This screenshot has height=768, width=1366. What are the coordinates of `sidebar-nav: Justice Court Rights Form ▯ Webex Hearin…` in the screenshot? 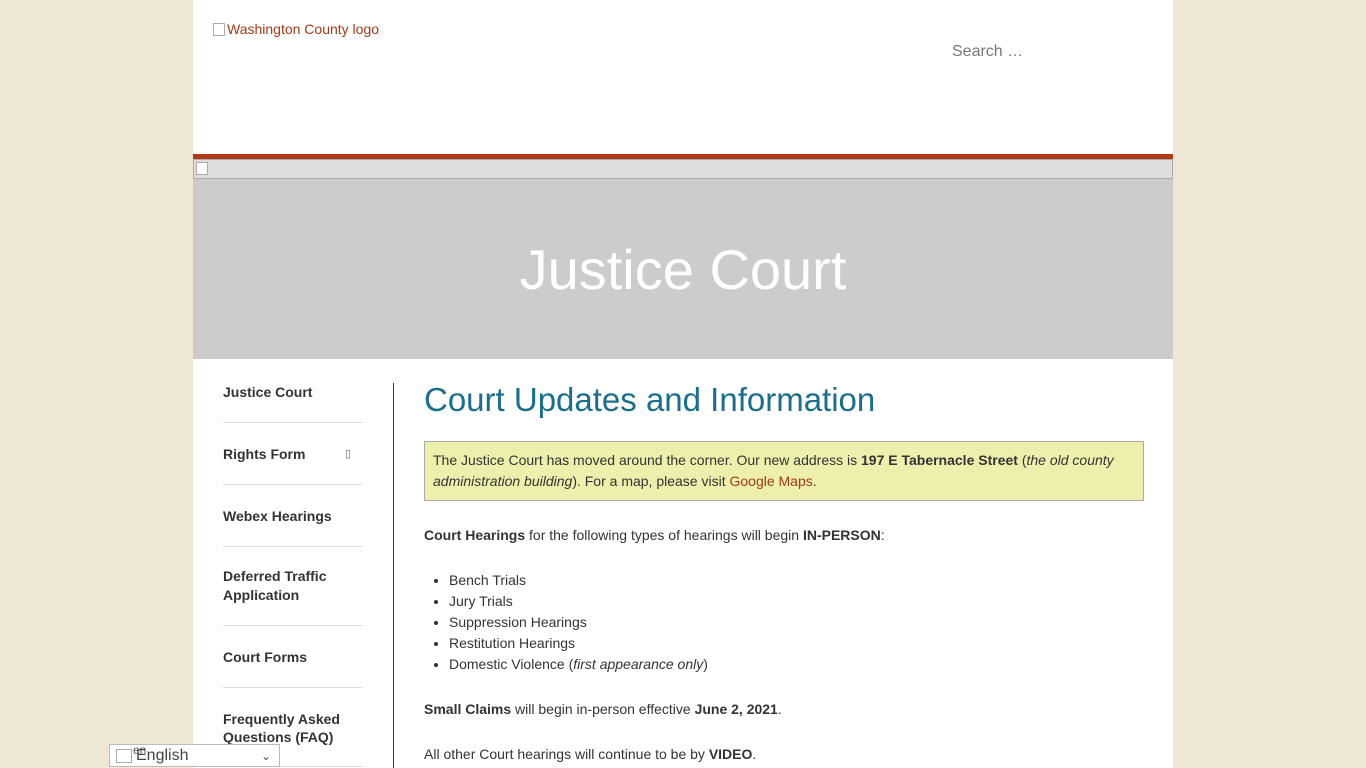 It's located at (293, 570).